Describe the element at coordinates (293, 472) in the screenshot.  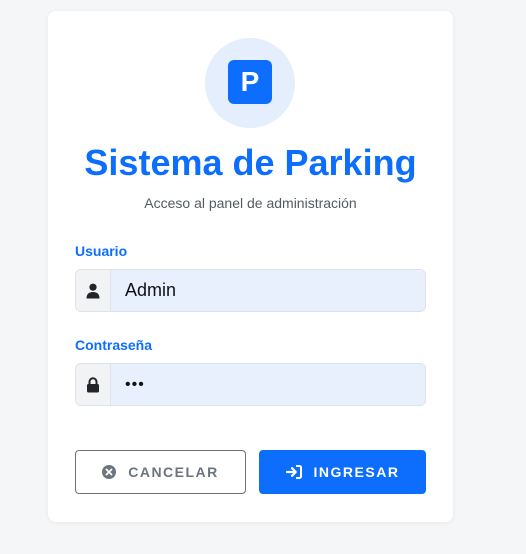
I see `sign-in-icon` at that location.